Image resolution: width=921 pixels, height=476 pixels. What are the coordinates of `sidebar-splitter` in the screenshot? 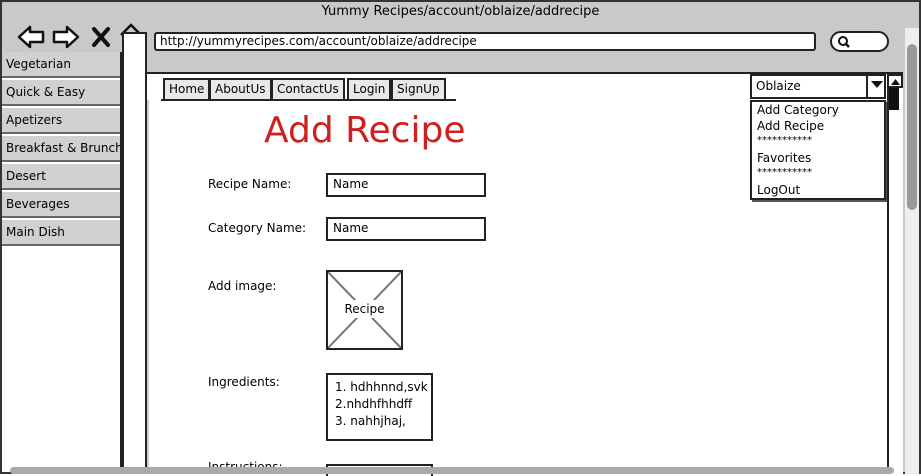 It's located at (134, 252).